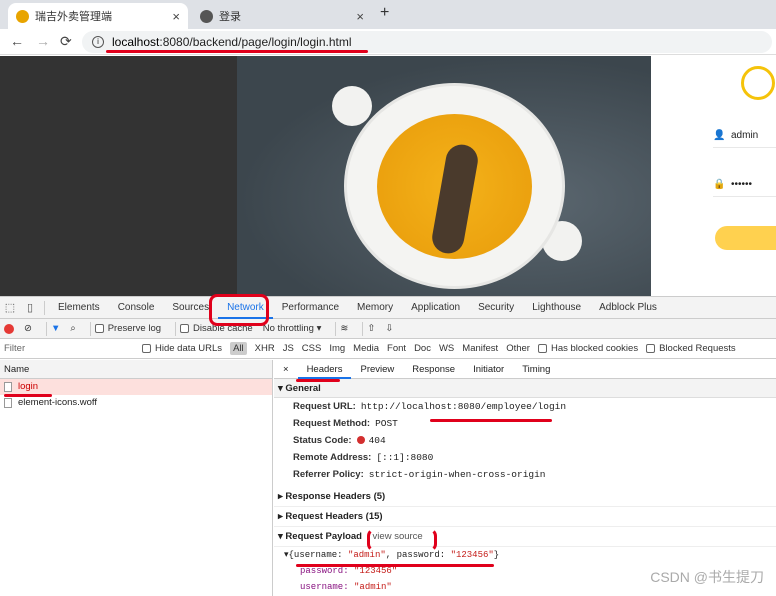  I want to click on watermark: CSDN @书生提刀, so click(707, 577).